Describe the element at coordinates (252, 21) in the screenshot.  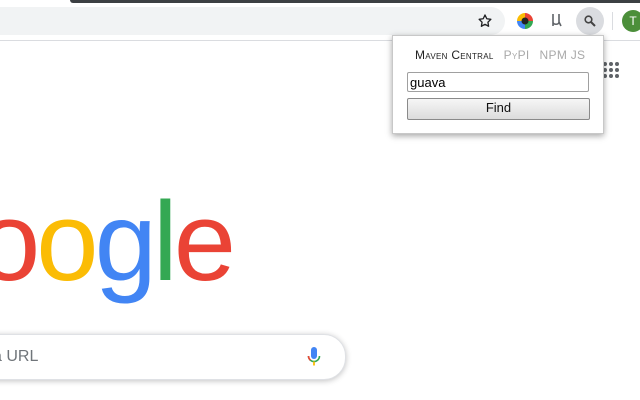
I see `address-bar` at that location.